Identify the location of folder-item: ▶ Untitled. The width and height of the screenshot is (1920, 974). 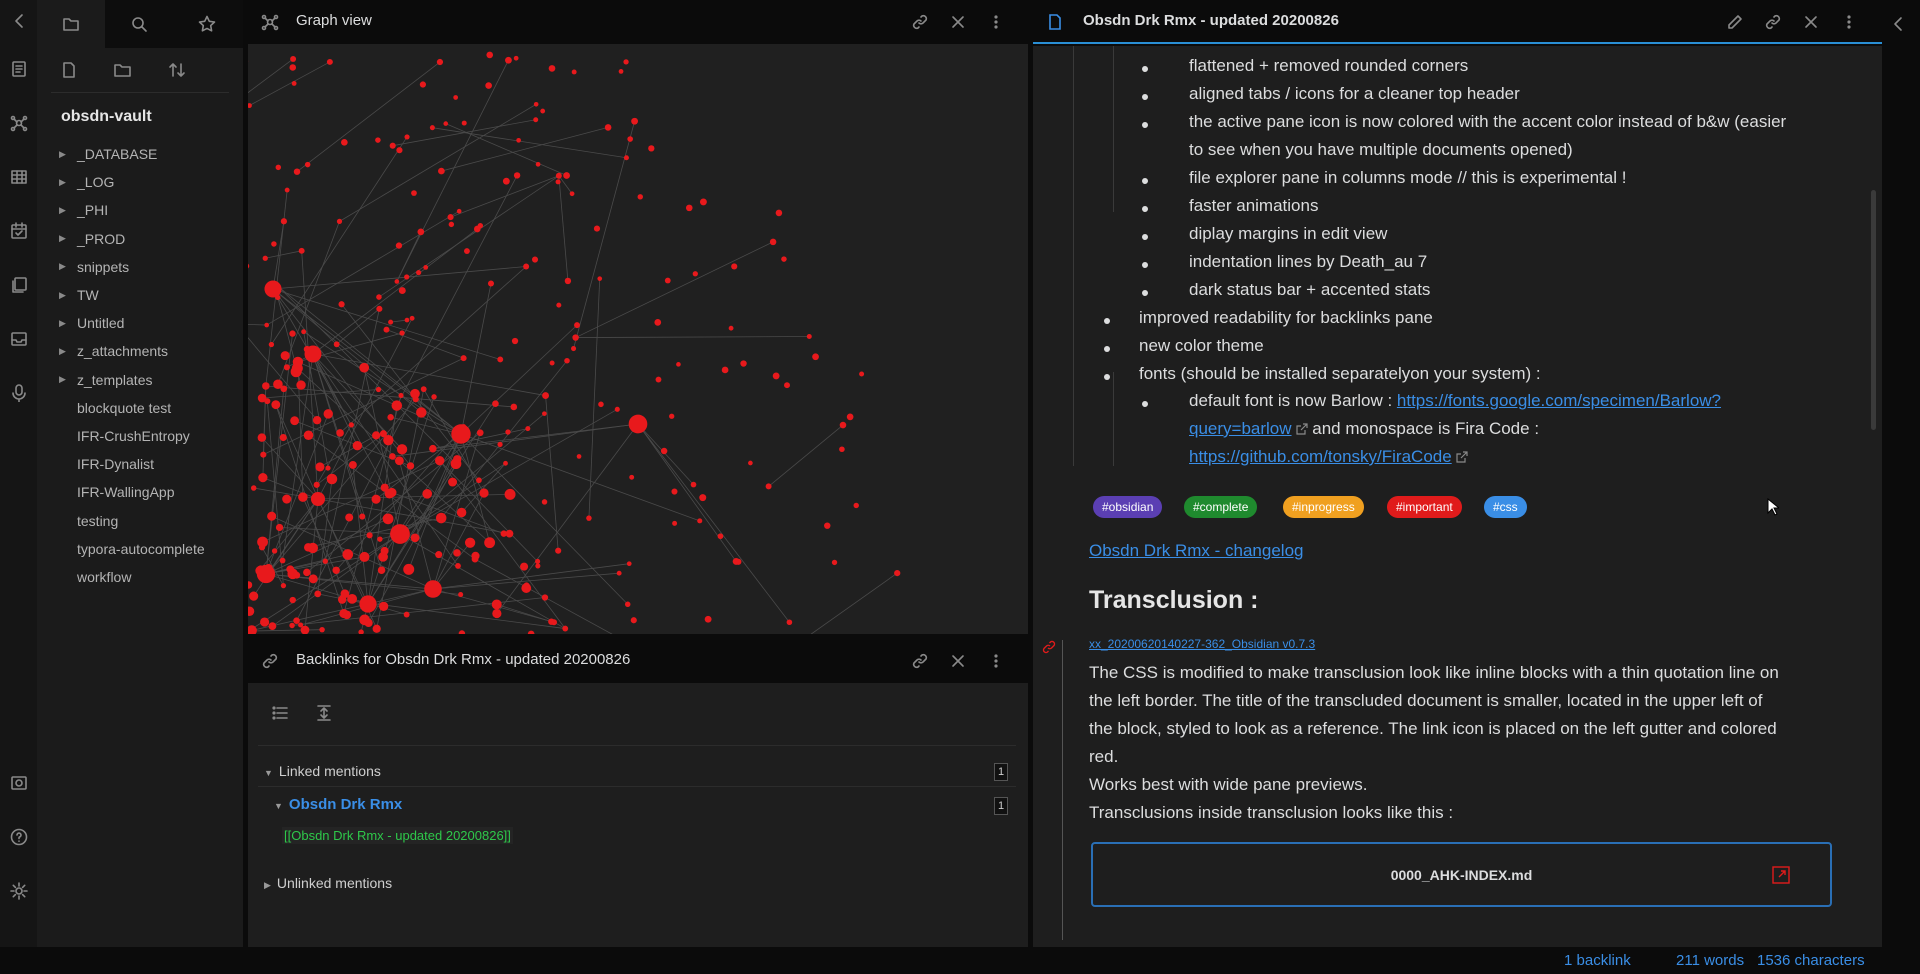
(91, 323).